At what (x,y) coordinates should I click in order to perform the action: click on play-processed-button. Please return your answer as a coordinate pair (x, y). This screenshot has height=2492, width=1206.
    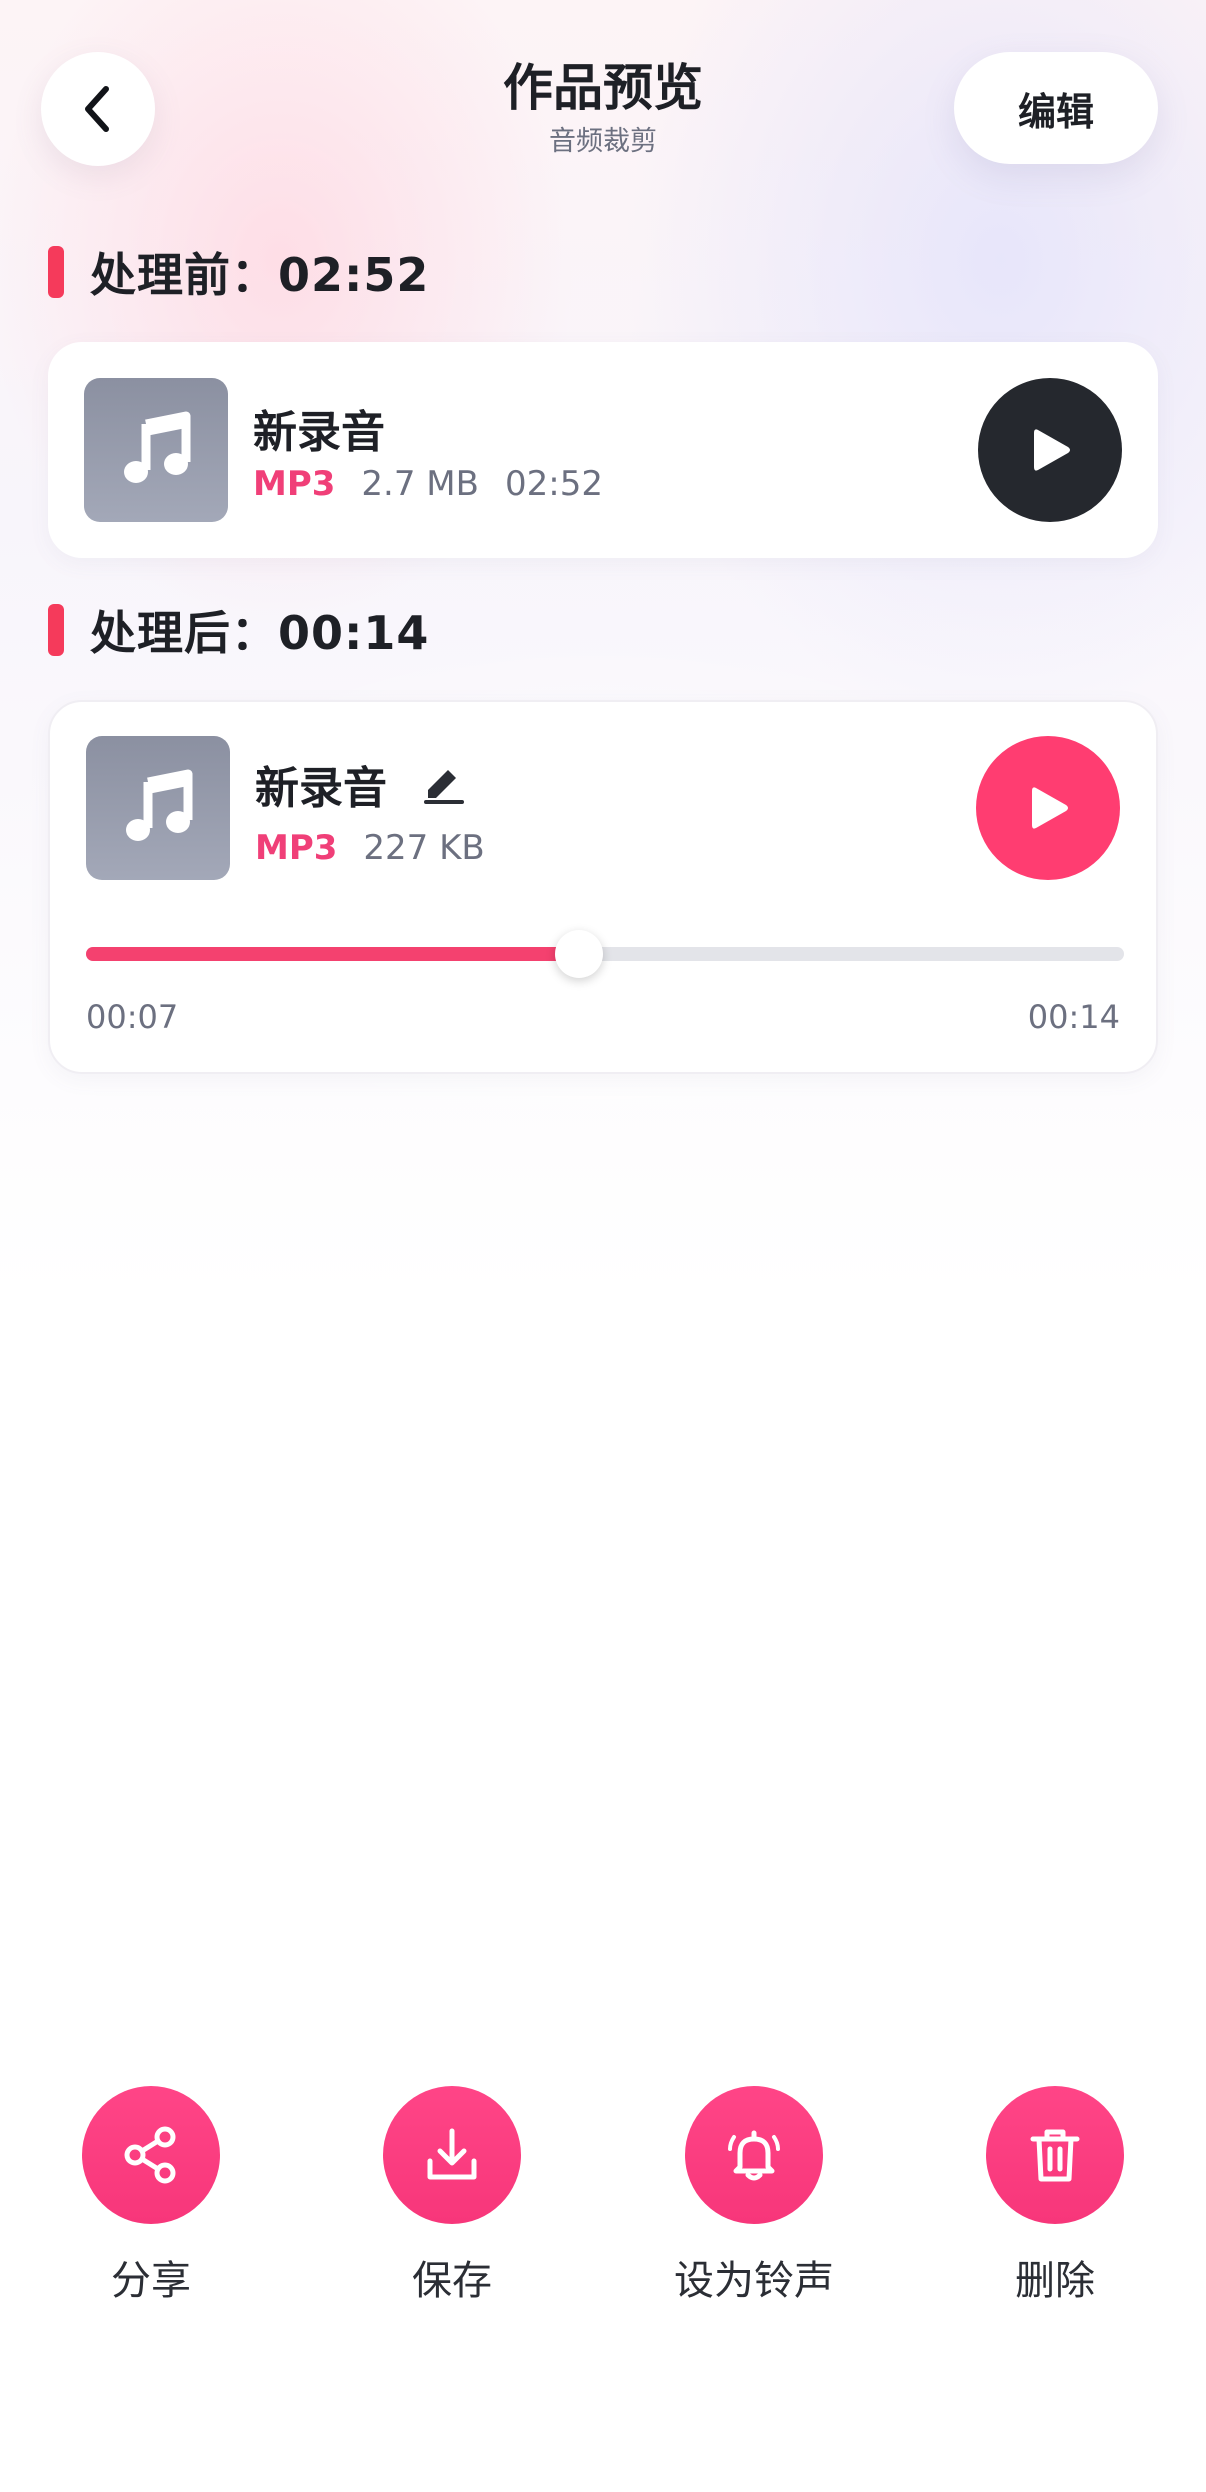
    Looking at the image, I should click on (1048, 808).